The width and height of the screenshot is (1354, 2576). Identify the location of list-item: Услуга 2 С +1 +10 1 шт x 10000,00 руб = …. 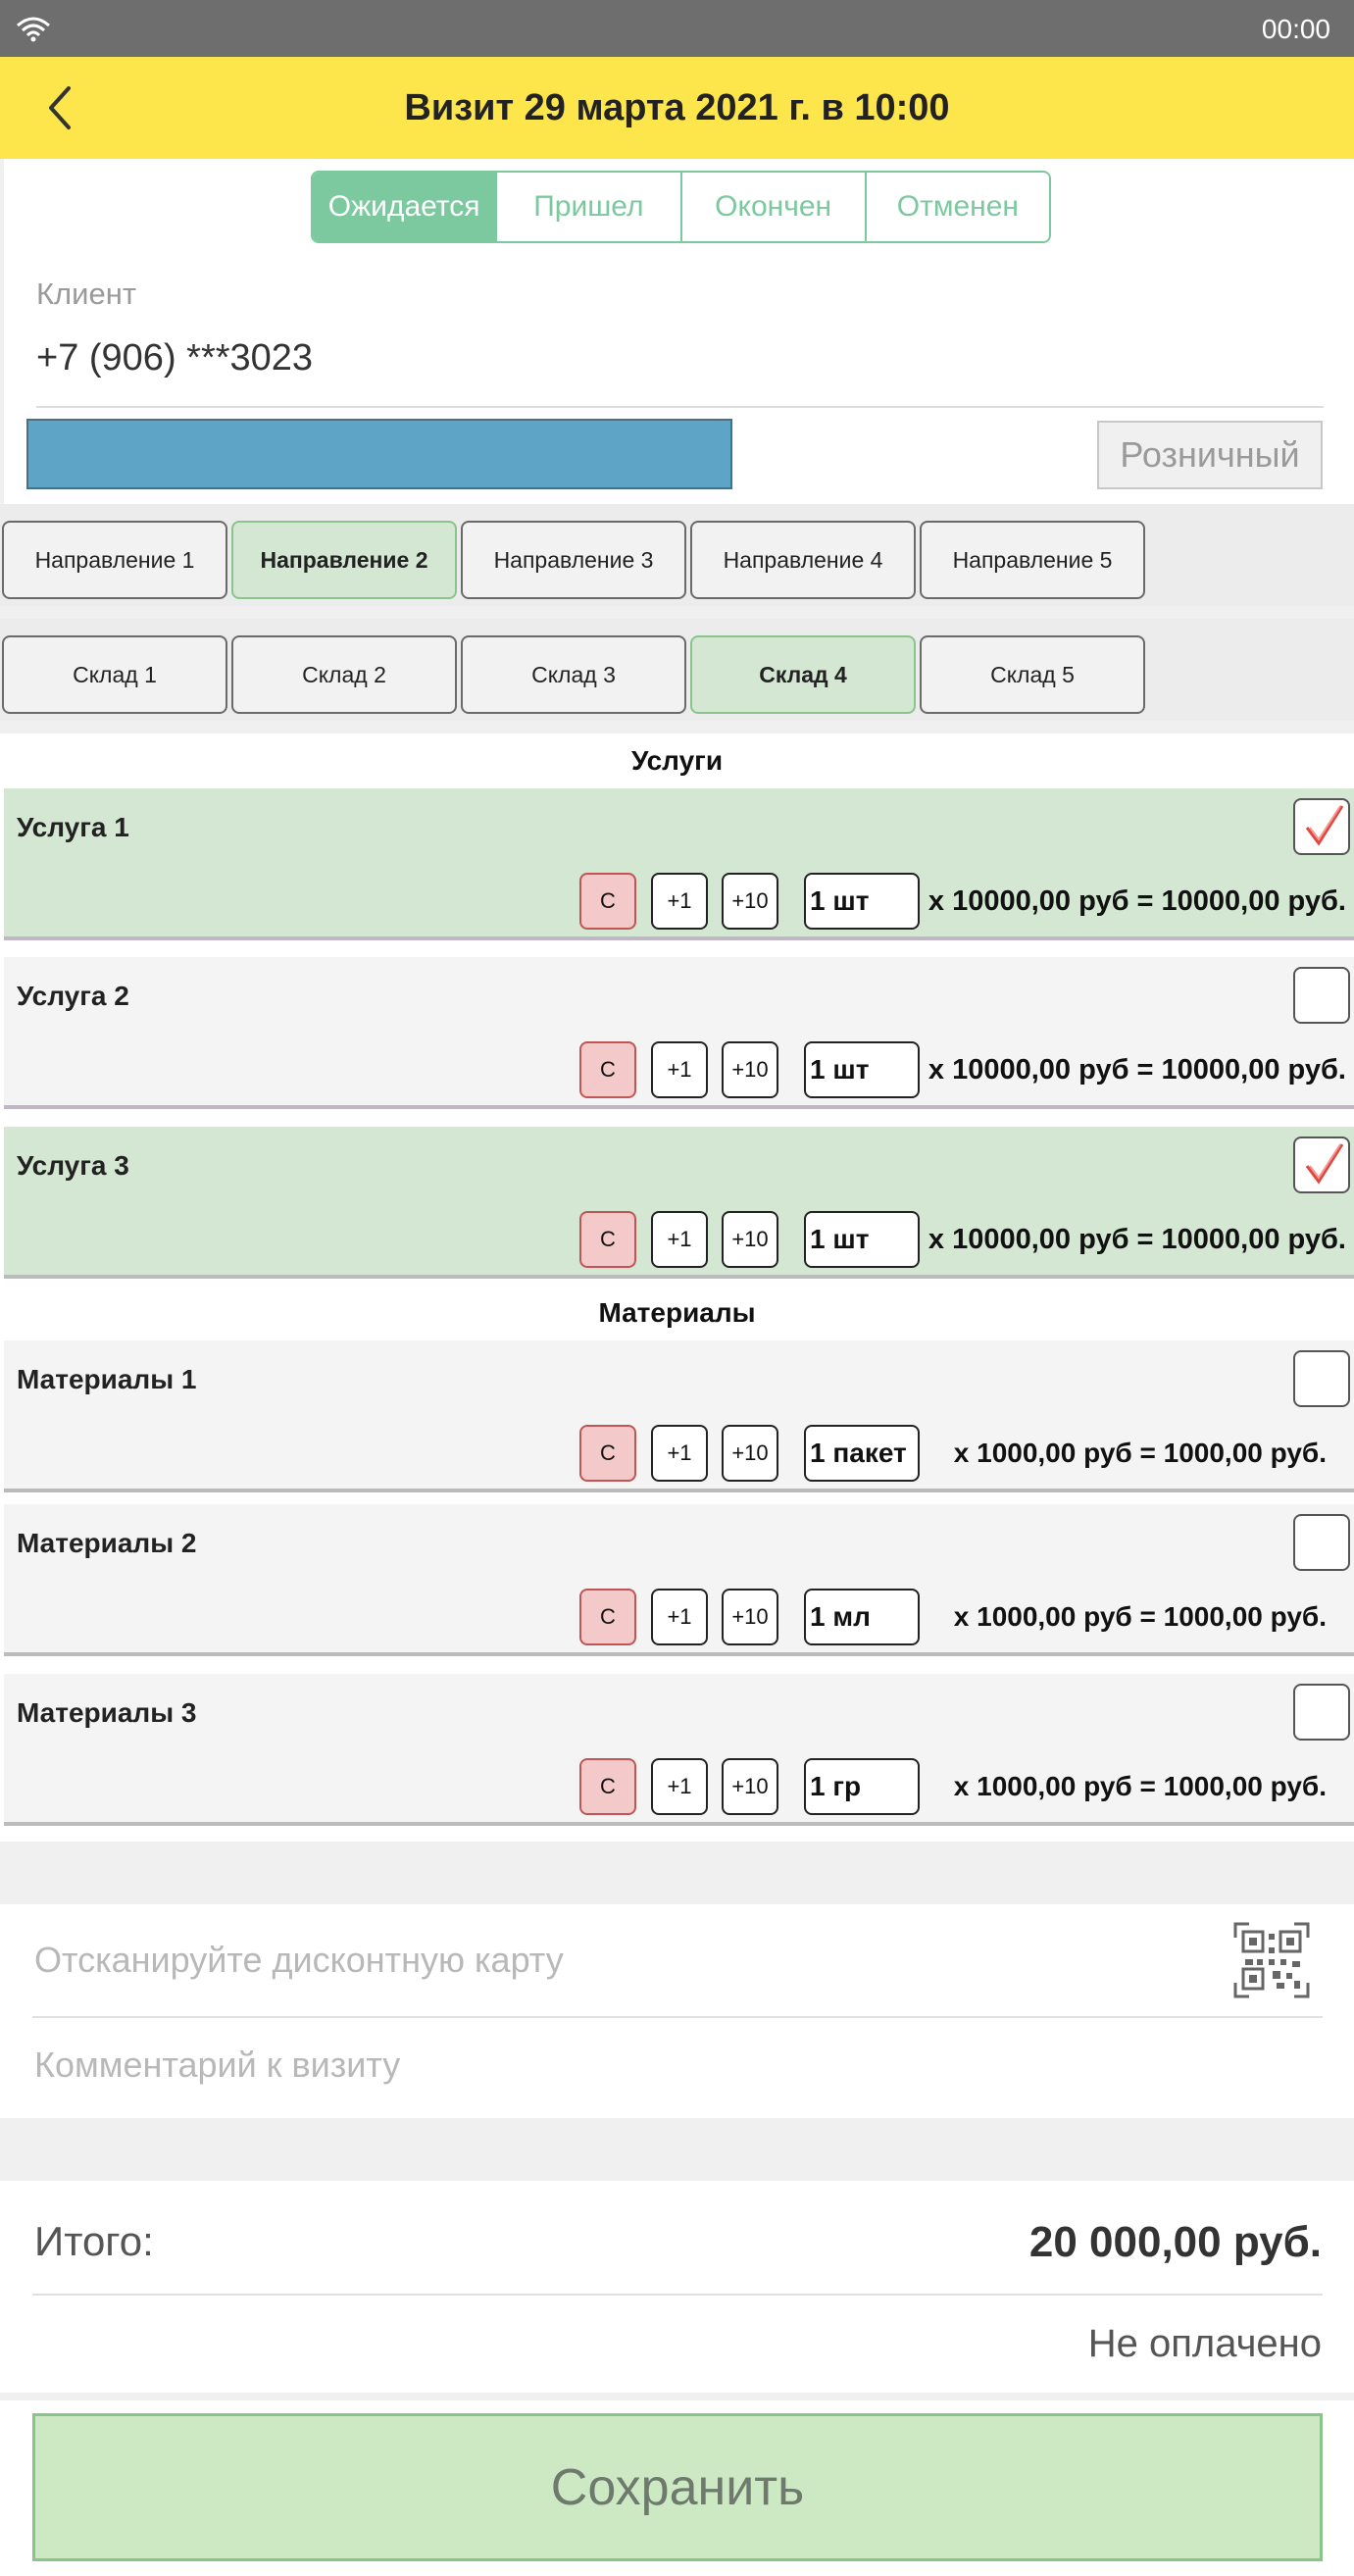
(679, 1033).